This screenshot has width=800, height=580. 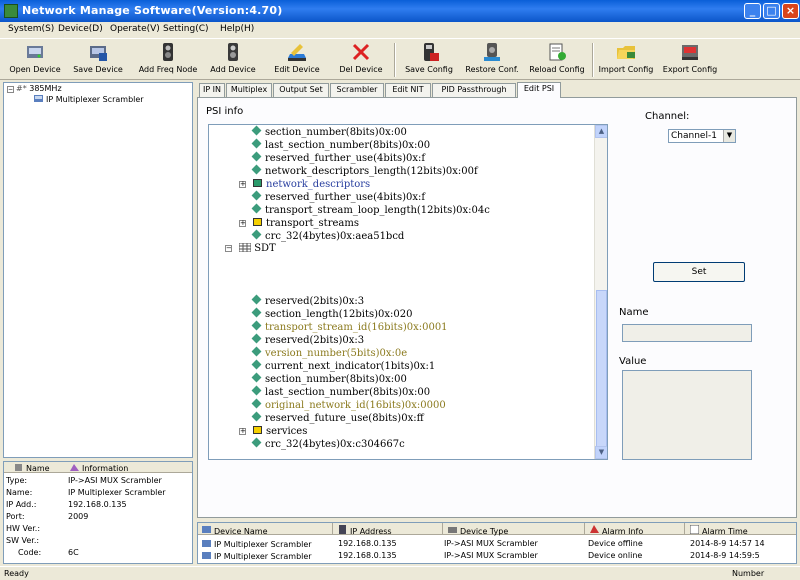 I want to click on restore-config-button: Restore Conf., so click(x=492, y=60).